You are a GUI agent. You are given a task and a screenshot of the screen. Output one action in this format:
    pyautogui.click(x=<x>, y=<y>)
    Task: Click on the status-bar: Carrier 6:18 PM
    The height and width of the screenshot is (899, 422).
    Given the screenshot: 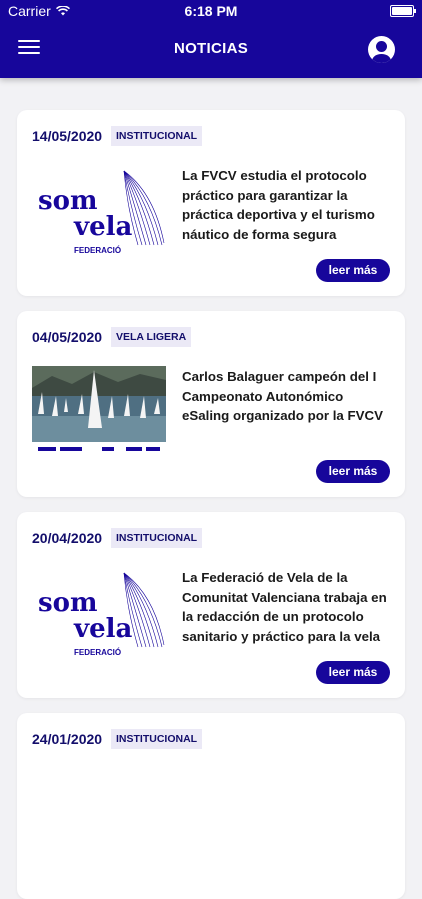 What is the action you would take?
    pyautogui.click(x=211, y=11)
    